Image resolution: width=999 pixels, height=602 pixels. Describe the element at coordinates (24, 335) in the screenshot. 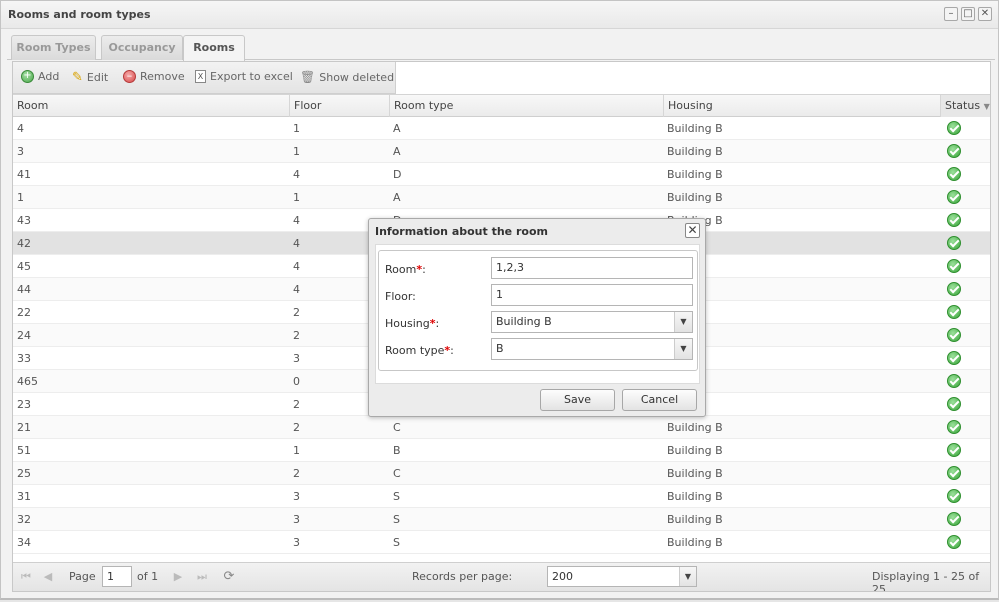

I see `cell-room: 24` at that location.